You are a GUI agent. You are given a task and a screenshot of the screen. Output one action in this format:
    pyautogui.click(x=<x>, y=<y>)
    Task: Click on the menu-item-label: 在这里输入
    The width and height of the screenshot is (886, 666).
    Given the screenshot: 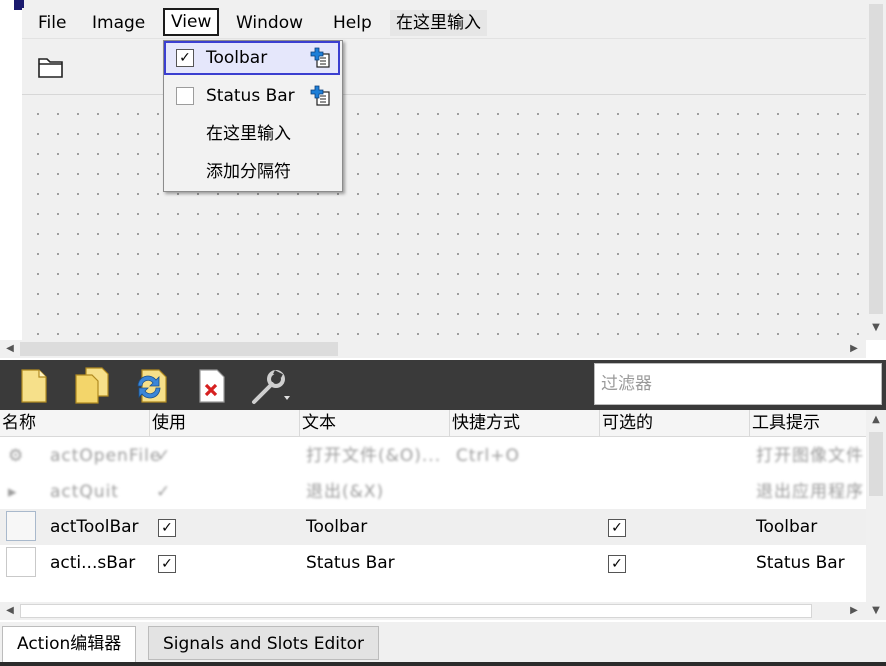 What is the action you would take?
    pyautogui.click(x=248, y=134)
    